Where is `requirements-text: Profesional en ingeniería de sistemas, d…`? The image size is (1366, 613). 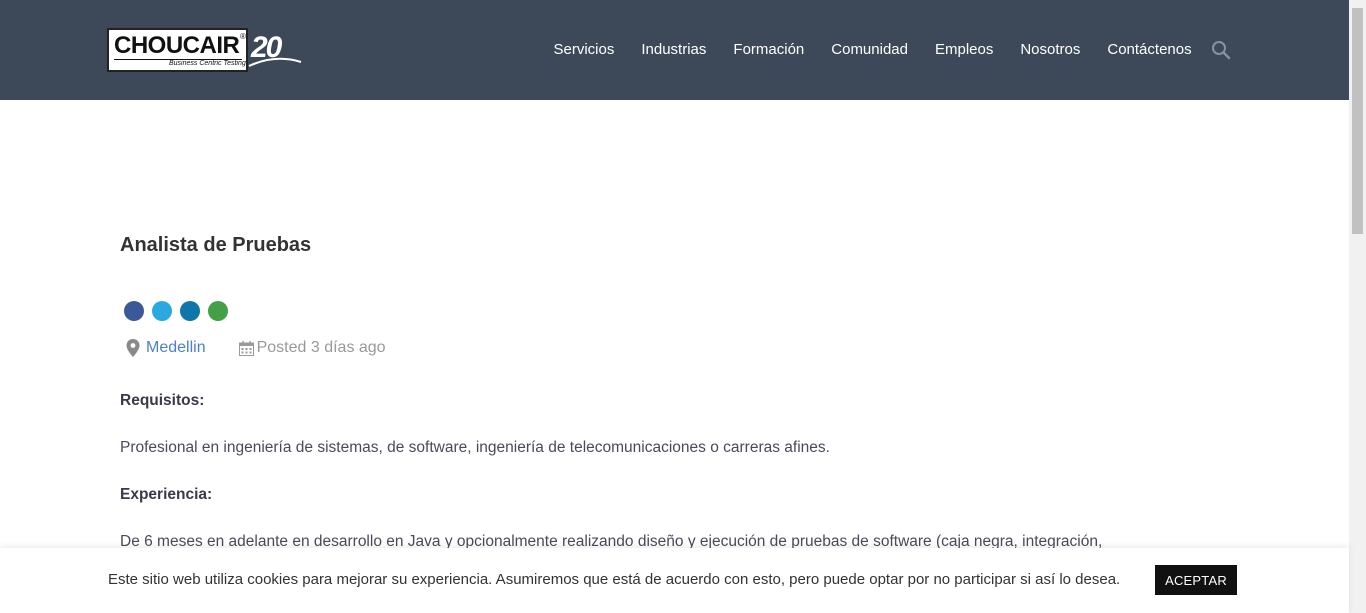
requirements-text: Profesional en ingeniería de sistemas, d… is located at coordinates (475, 447).